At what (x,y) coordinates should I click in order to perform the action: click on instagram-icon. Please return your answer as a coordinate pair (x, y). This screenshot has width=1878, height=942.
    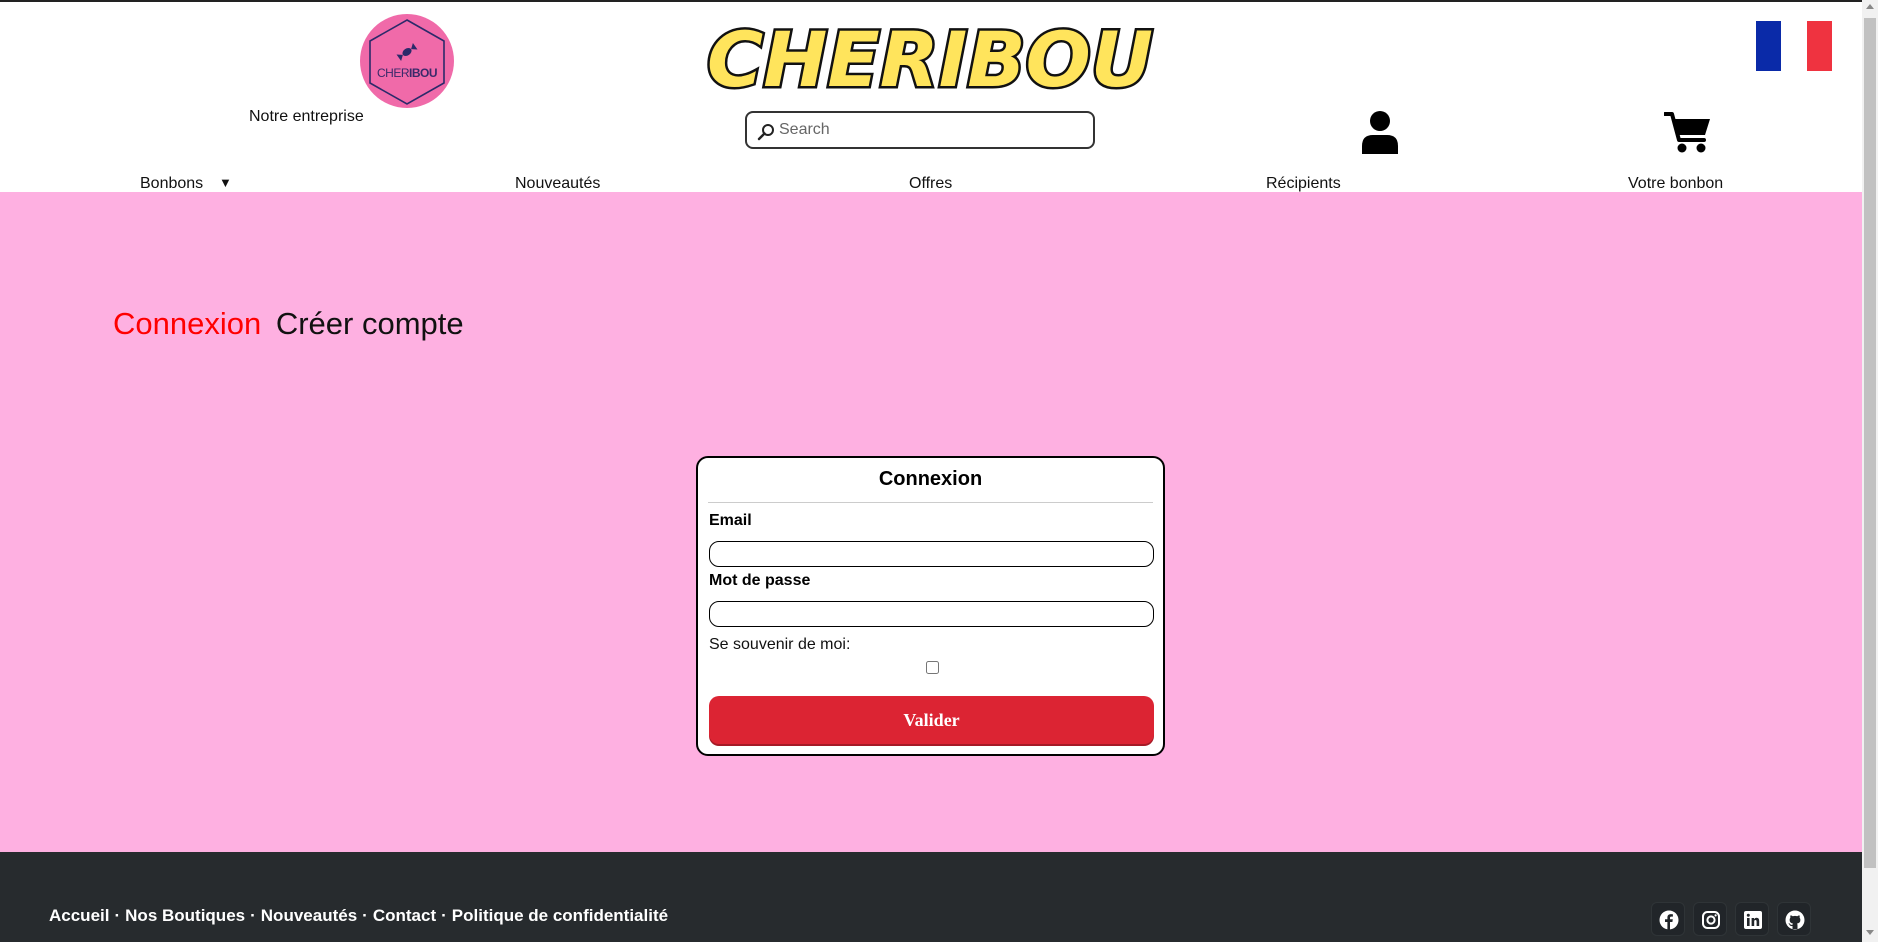
    Looking at the image, I should click on (1710, 919).